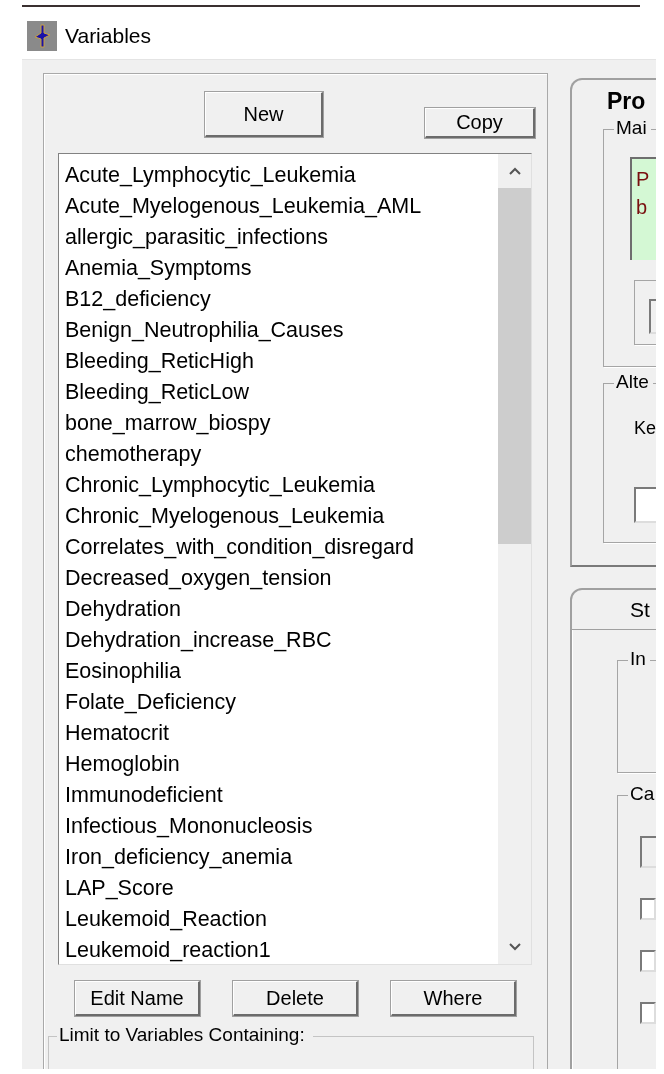 The width and height of the screenshot is (664, 1074). I want to click on list-item: Dehydration_increase_RBC, so click(281, 640).